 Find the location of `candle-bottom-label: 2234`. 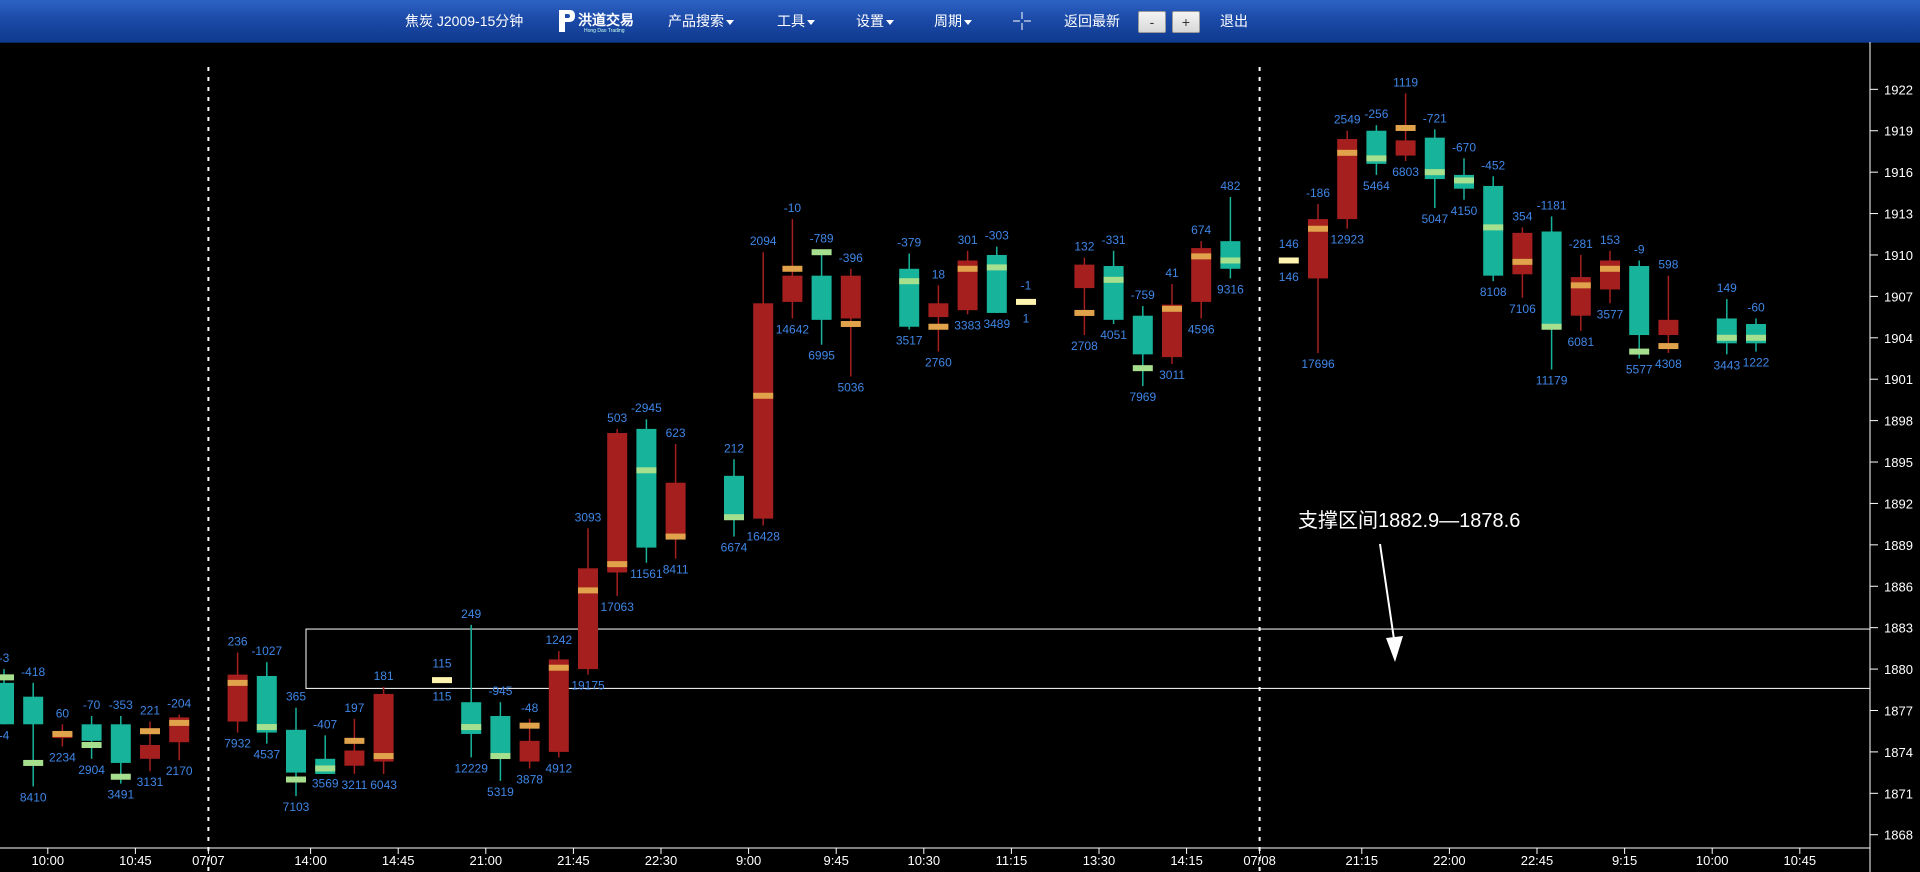

candle-bottom-label: 2234 is located at coordinates (62, 757).